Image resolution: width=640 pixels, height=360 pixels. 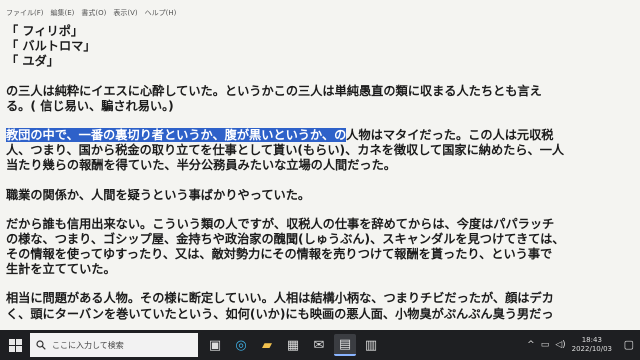 What do you see at coordinates (45, 31) in the screenshot?
I see `text-line: 「 フィリポ」` at bounding box center [45, 31].